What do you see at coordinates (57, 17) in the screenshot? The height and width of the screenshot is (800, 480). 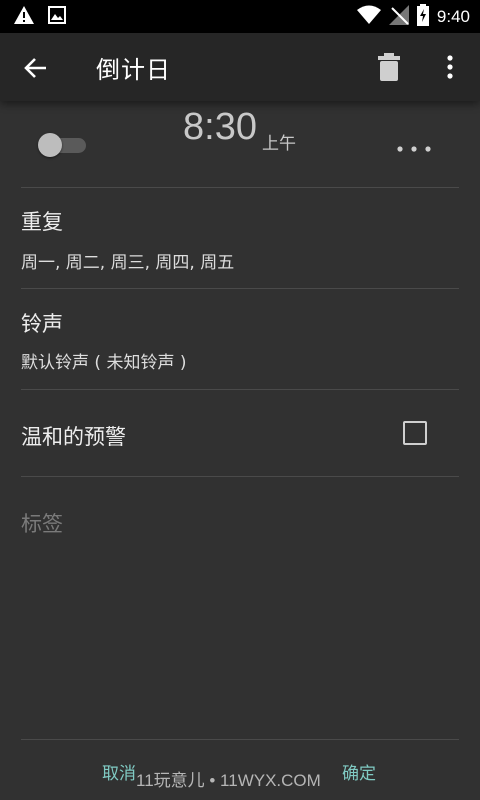 I see `image-icon` at bounding box center [57, 17].